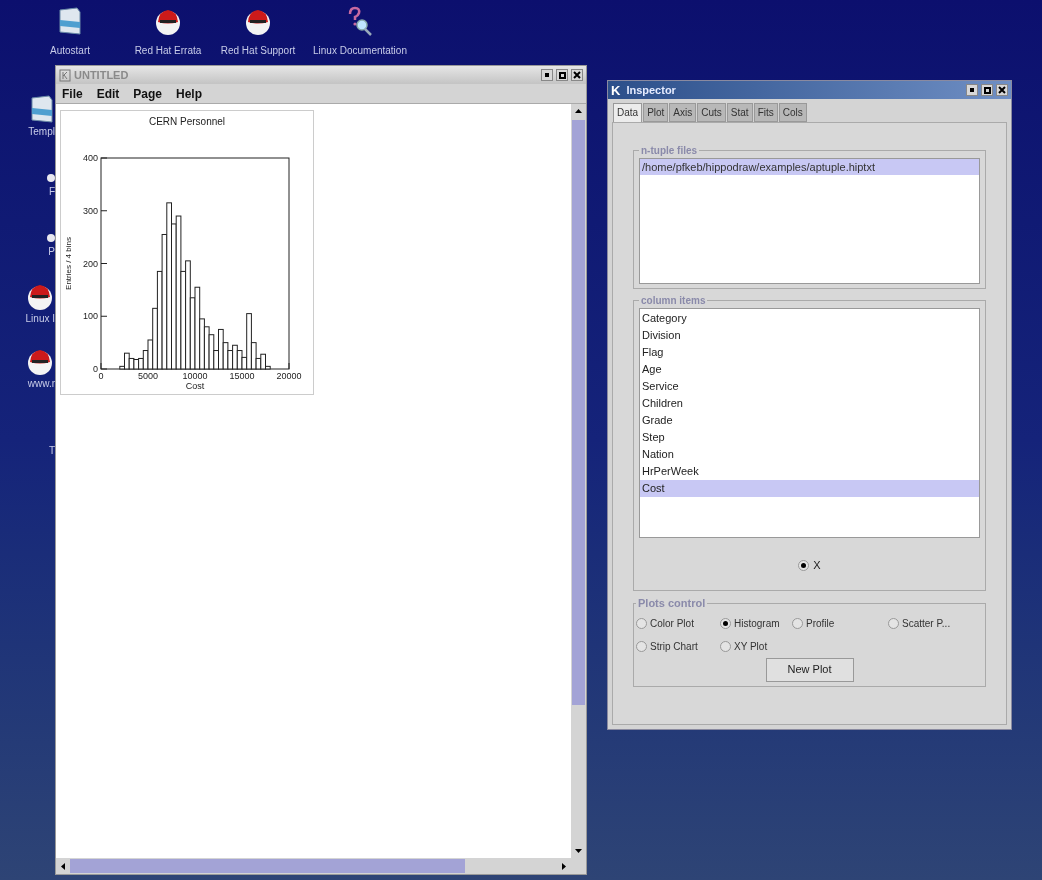  I want to click on app-logo: K, so click(616, 90).